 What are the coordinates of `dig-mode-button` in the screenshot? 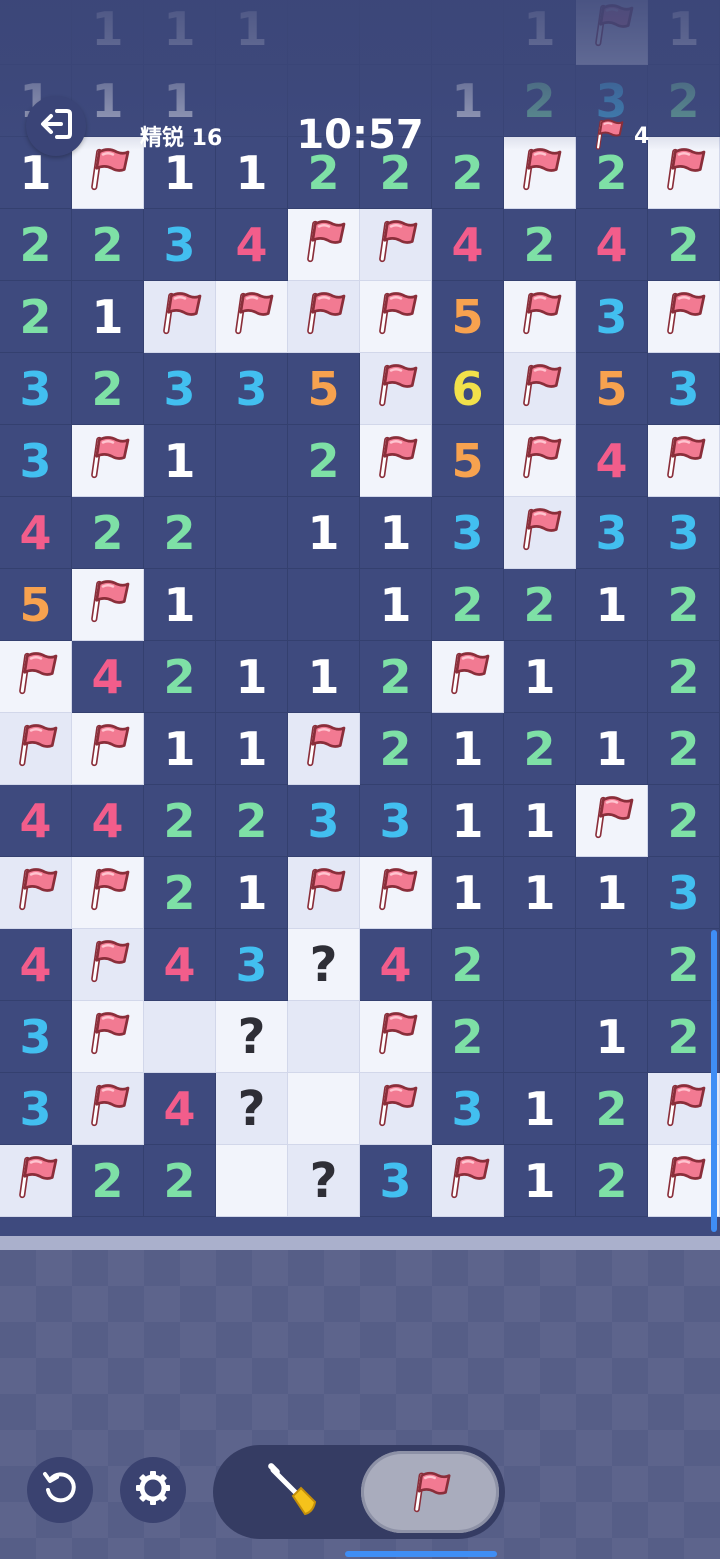 It's located at (293, 1492).